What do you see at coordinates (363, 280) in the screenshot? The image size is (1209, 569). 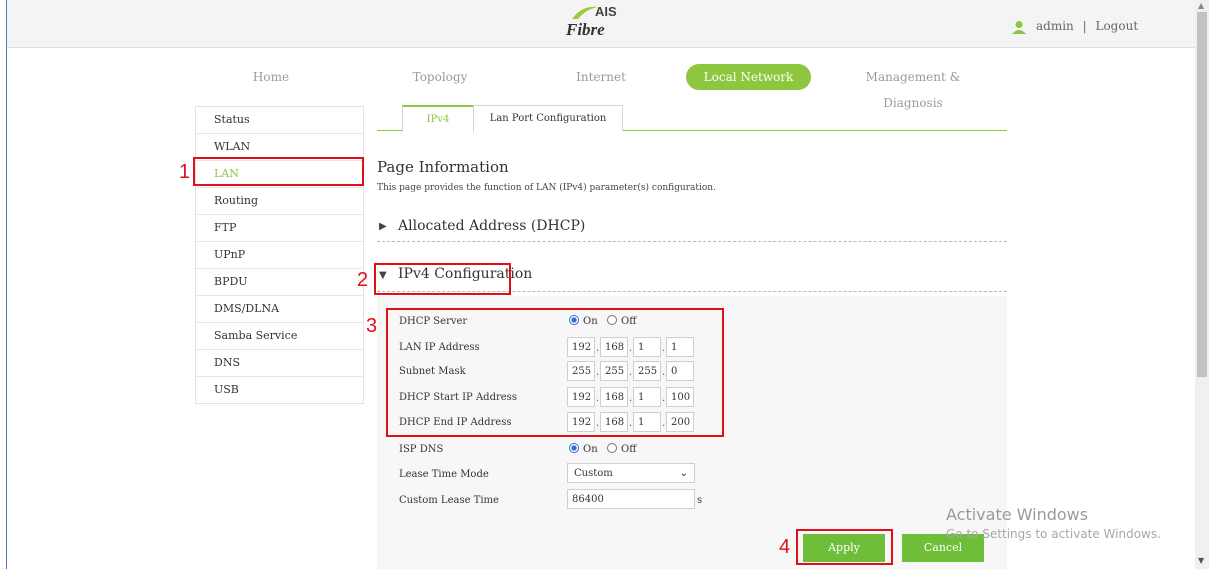 I see `annotation-2: 2` at bounding box center [363, 280].